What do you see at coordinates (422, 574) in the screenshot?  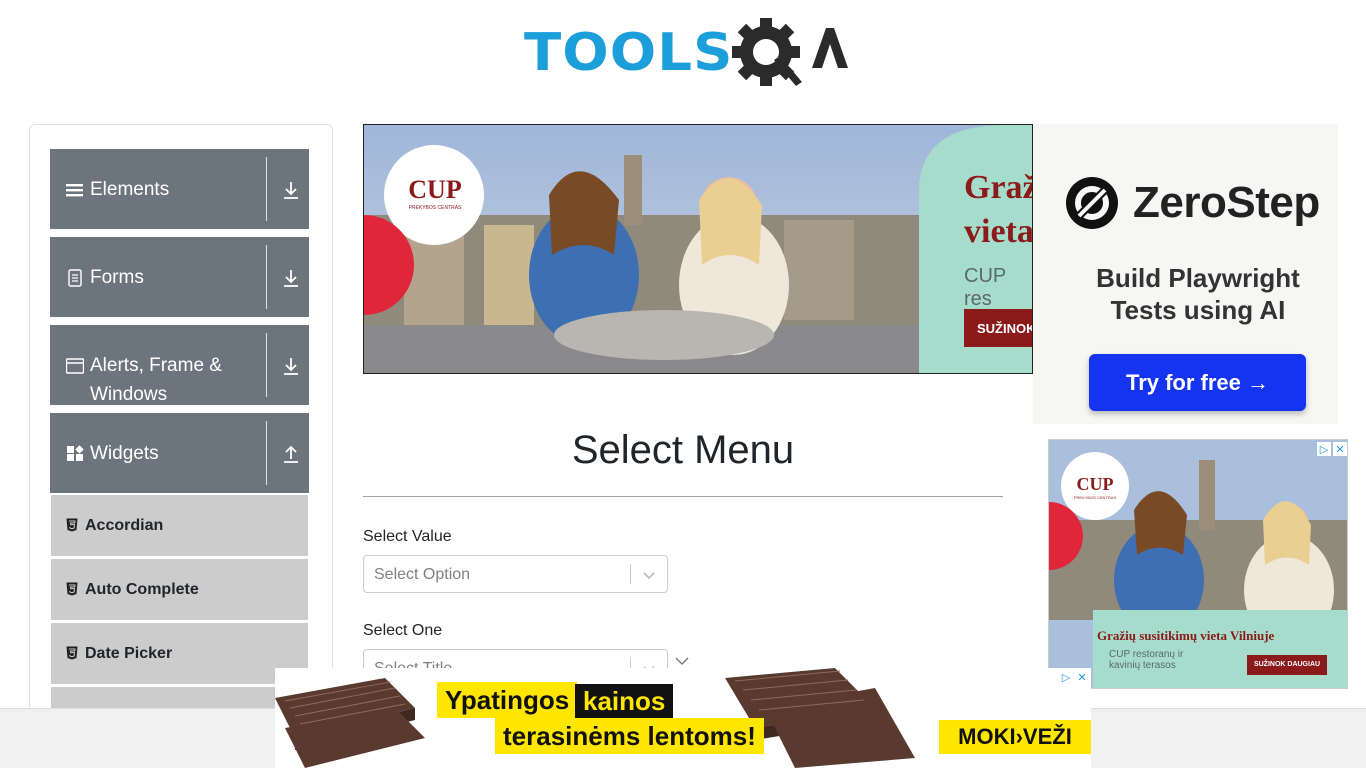 I see `select-placeholder: Select Option` at bounding box center [422, 574].